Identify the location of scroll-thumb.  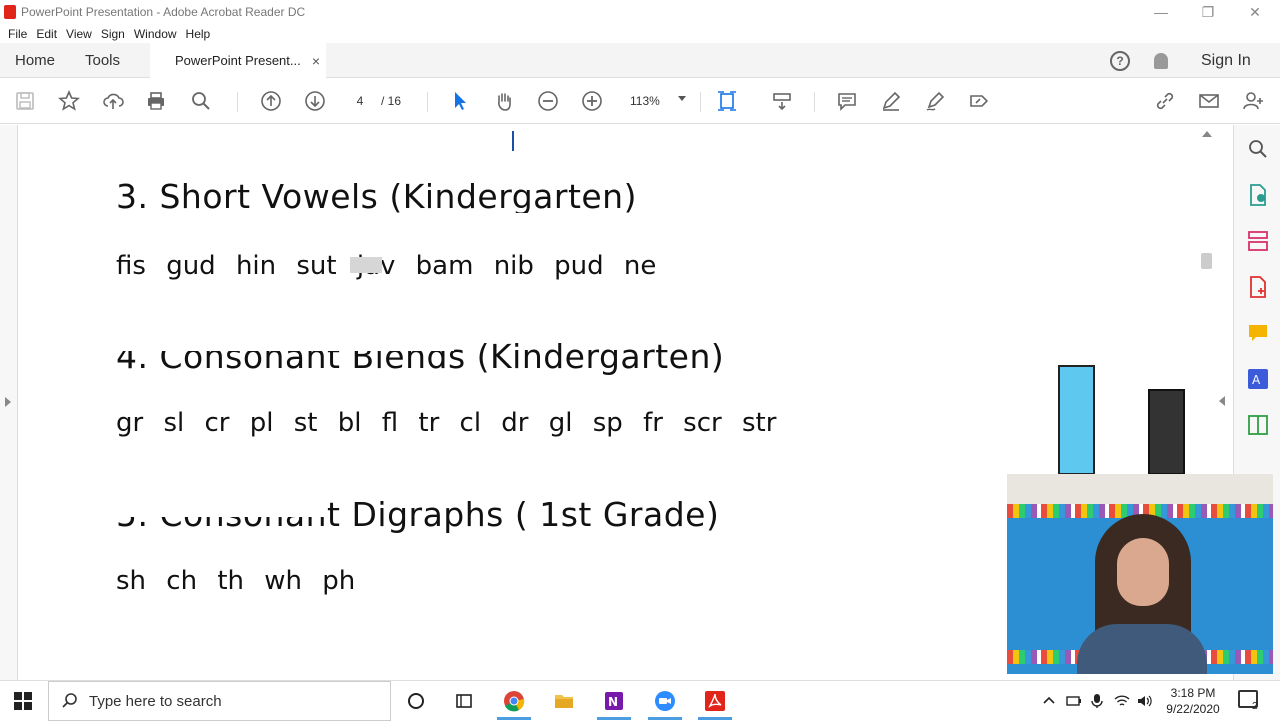
(1206, 261).